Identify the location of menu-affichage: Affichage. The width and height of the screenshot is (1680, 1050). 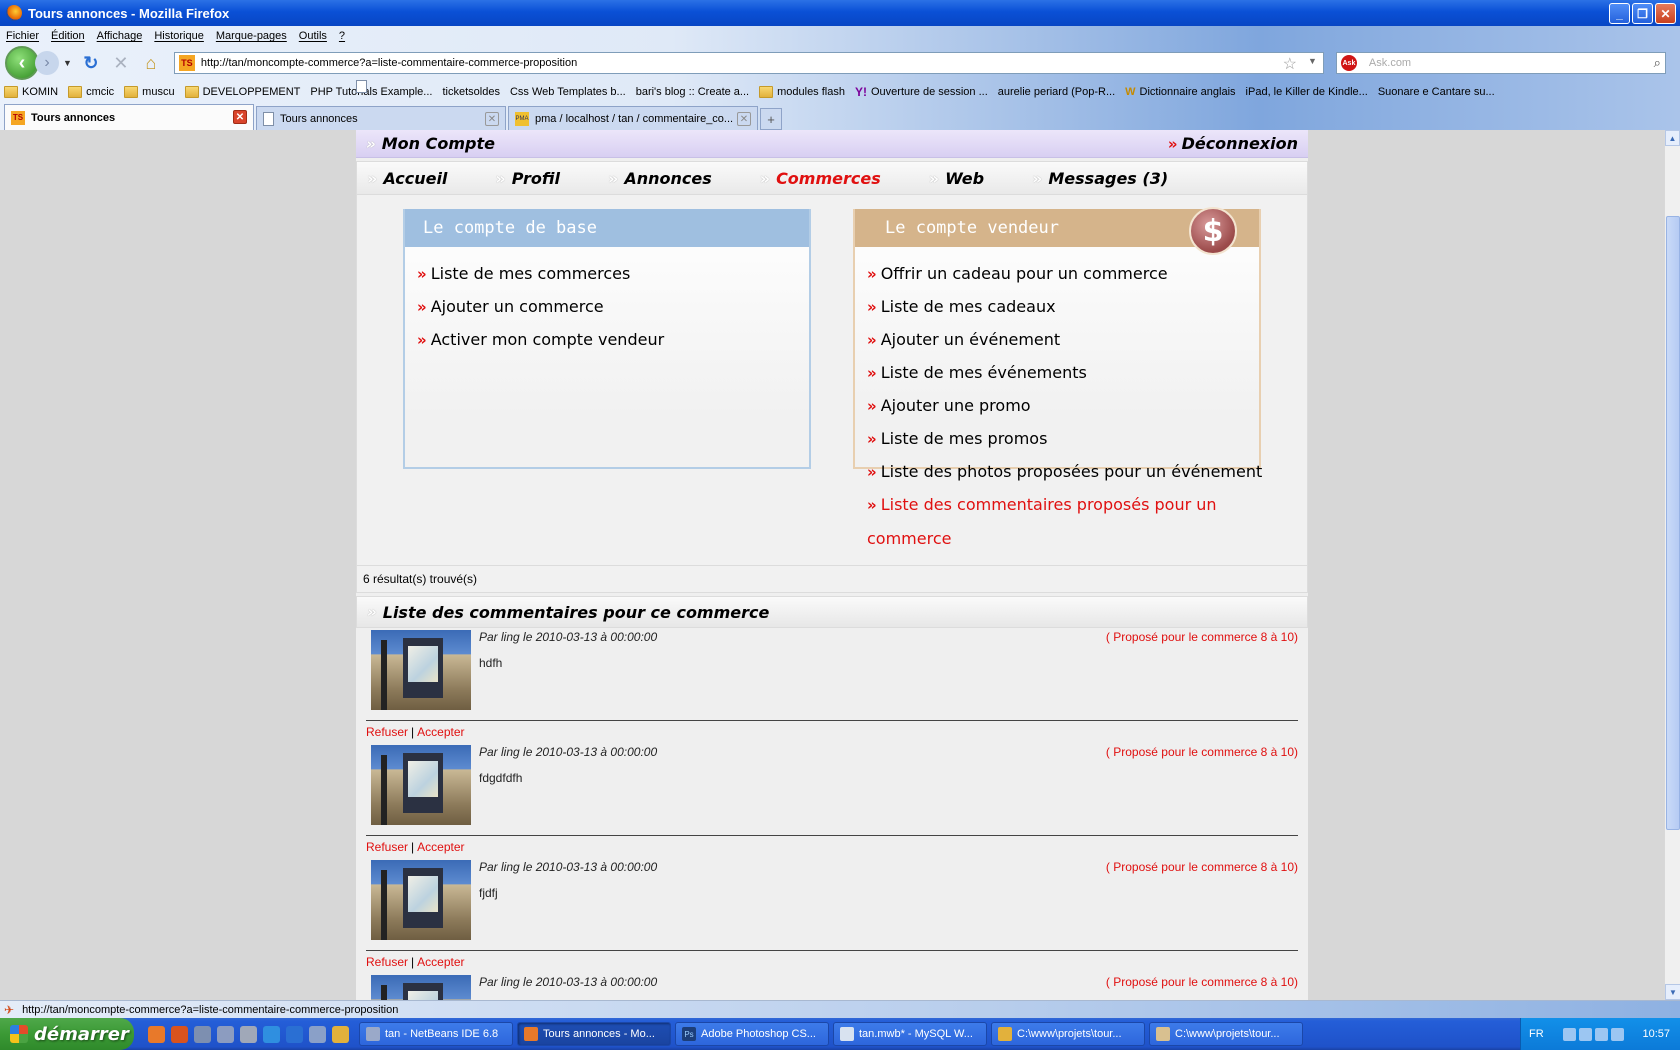
(120, 36).